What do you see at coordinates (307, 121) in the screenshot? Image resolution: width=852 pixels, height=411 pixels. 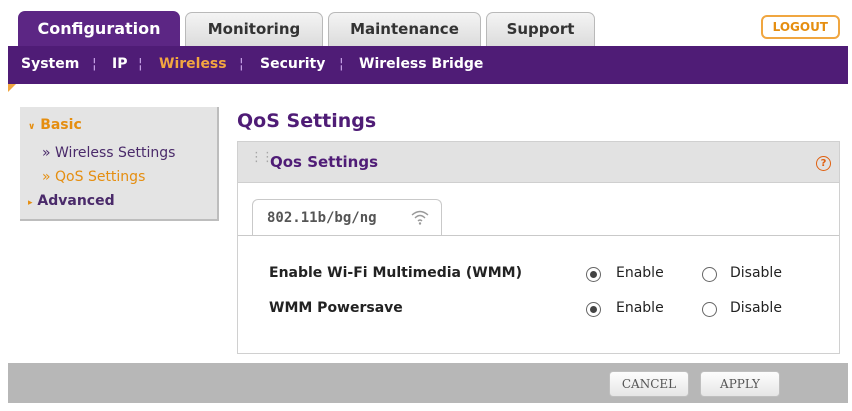 I see `page-title: QoS Settings` at bounding box center [307, 121].